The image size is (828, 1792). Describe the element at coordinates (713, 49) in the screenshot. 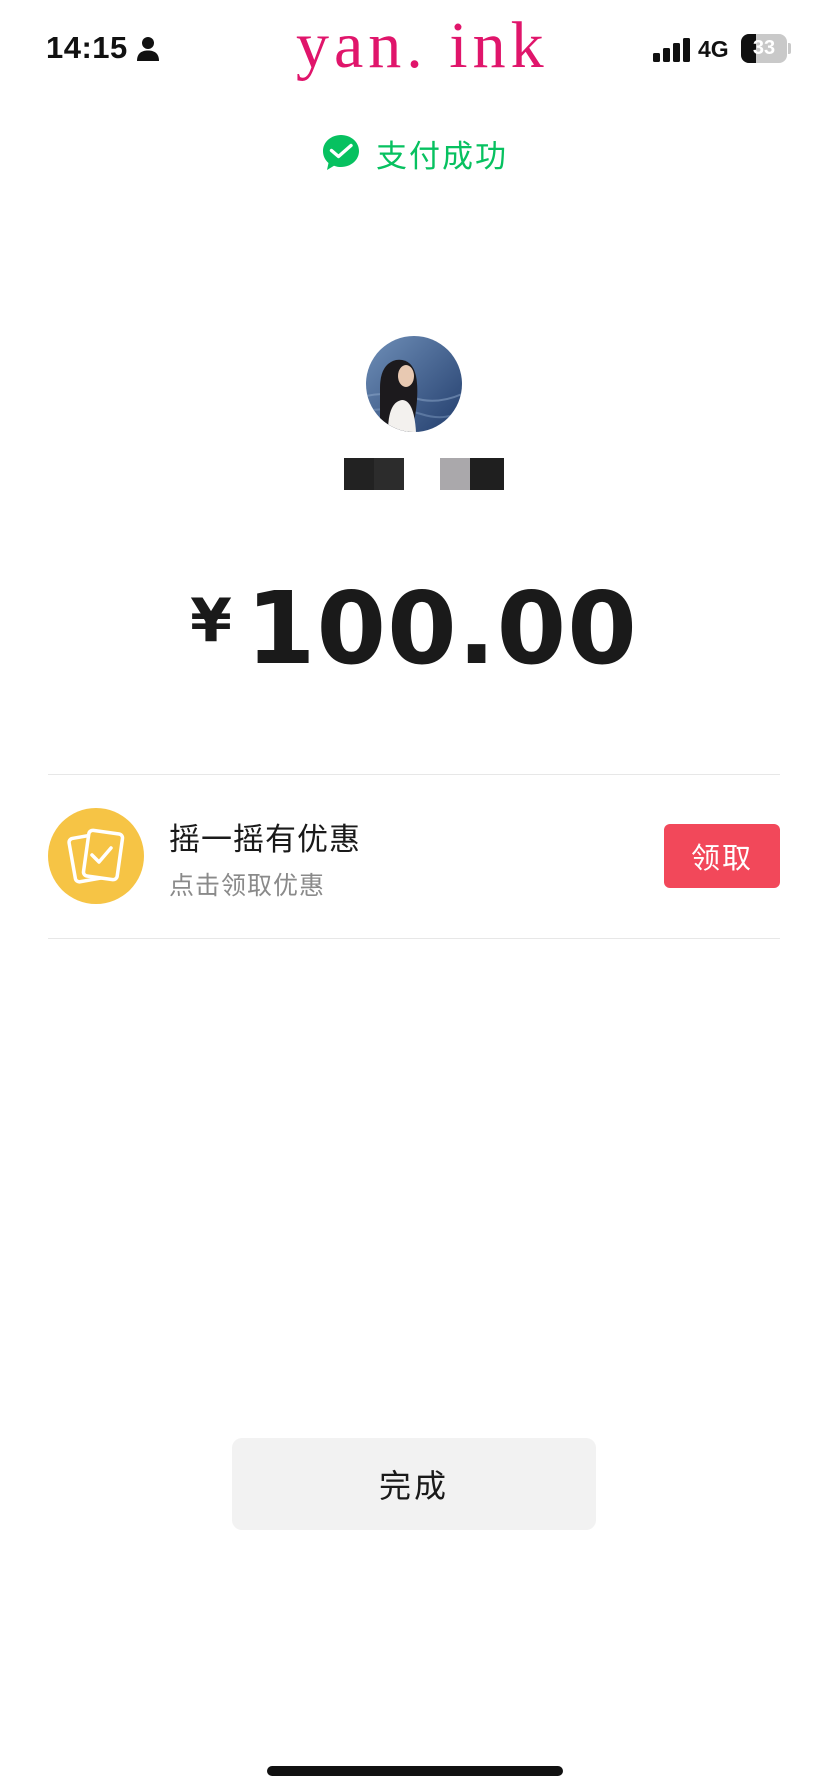

I see `network-label: 4G` at that location.